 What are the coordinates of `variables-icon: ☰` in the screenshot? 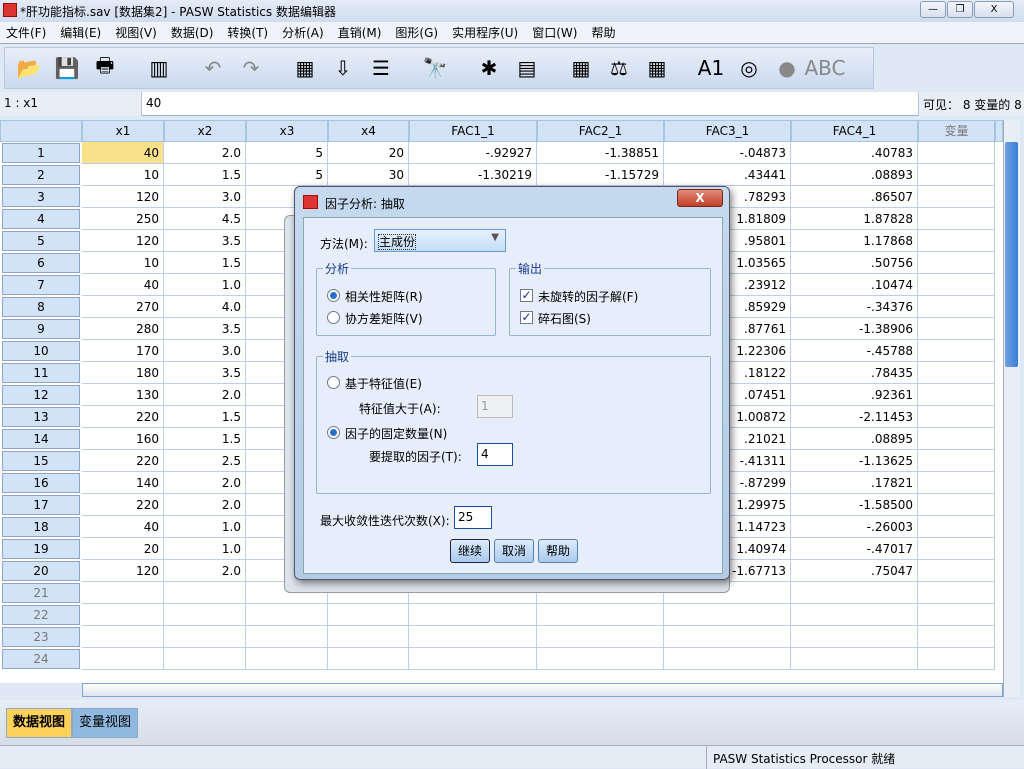 It's located at (381, 68).